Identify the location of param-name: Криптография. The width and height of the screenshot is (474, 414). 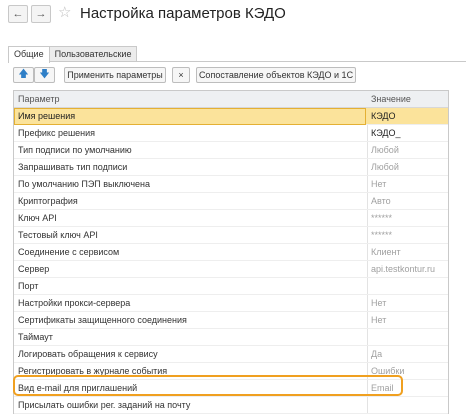
(48, 201).